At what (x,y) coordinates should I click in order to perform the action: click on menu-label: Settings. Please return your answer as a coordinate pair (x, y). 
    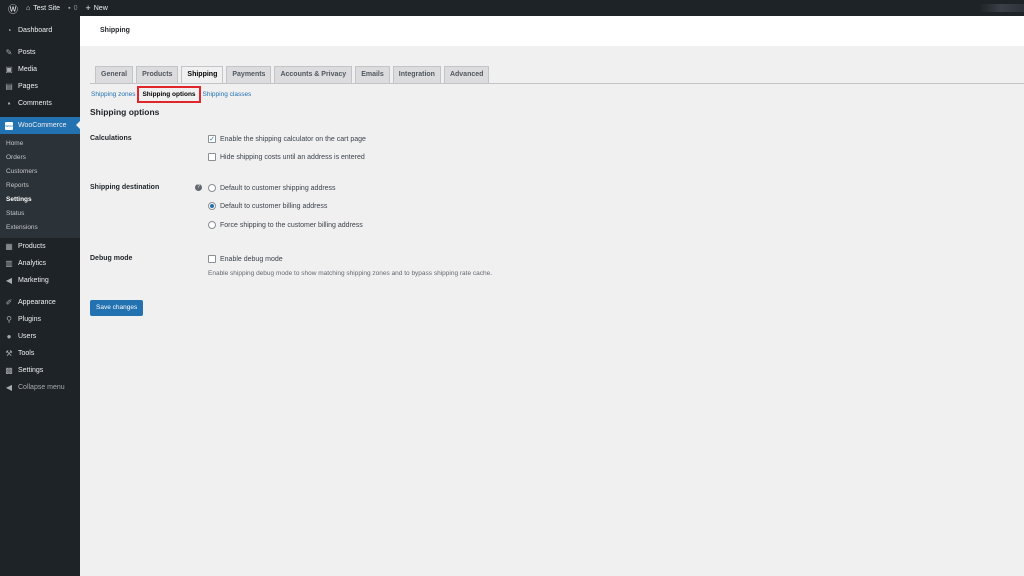
    Looking at the image, I should click on (31, 370).